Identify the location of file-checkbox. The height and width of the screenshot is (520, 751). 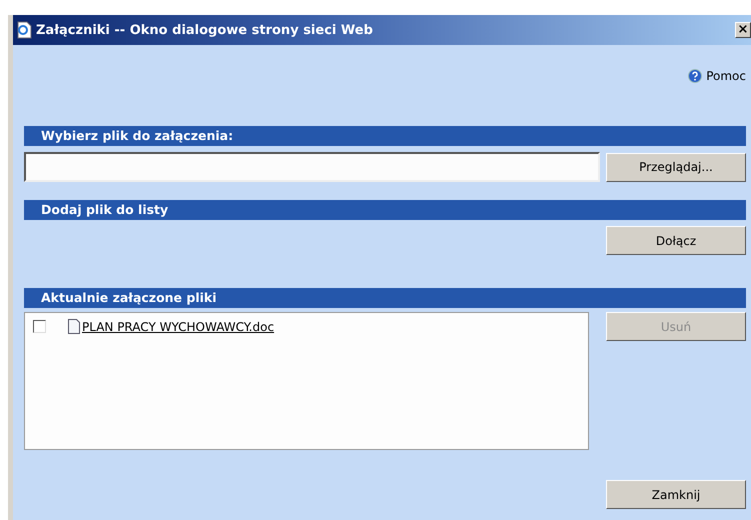
(39, 326).